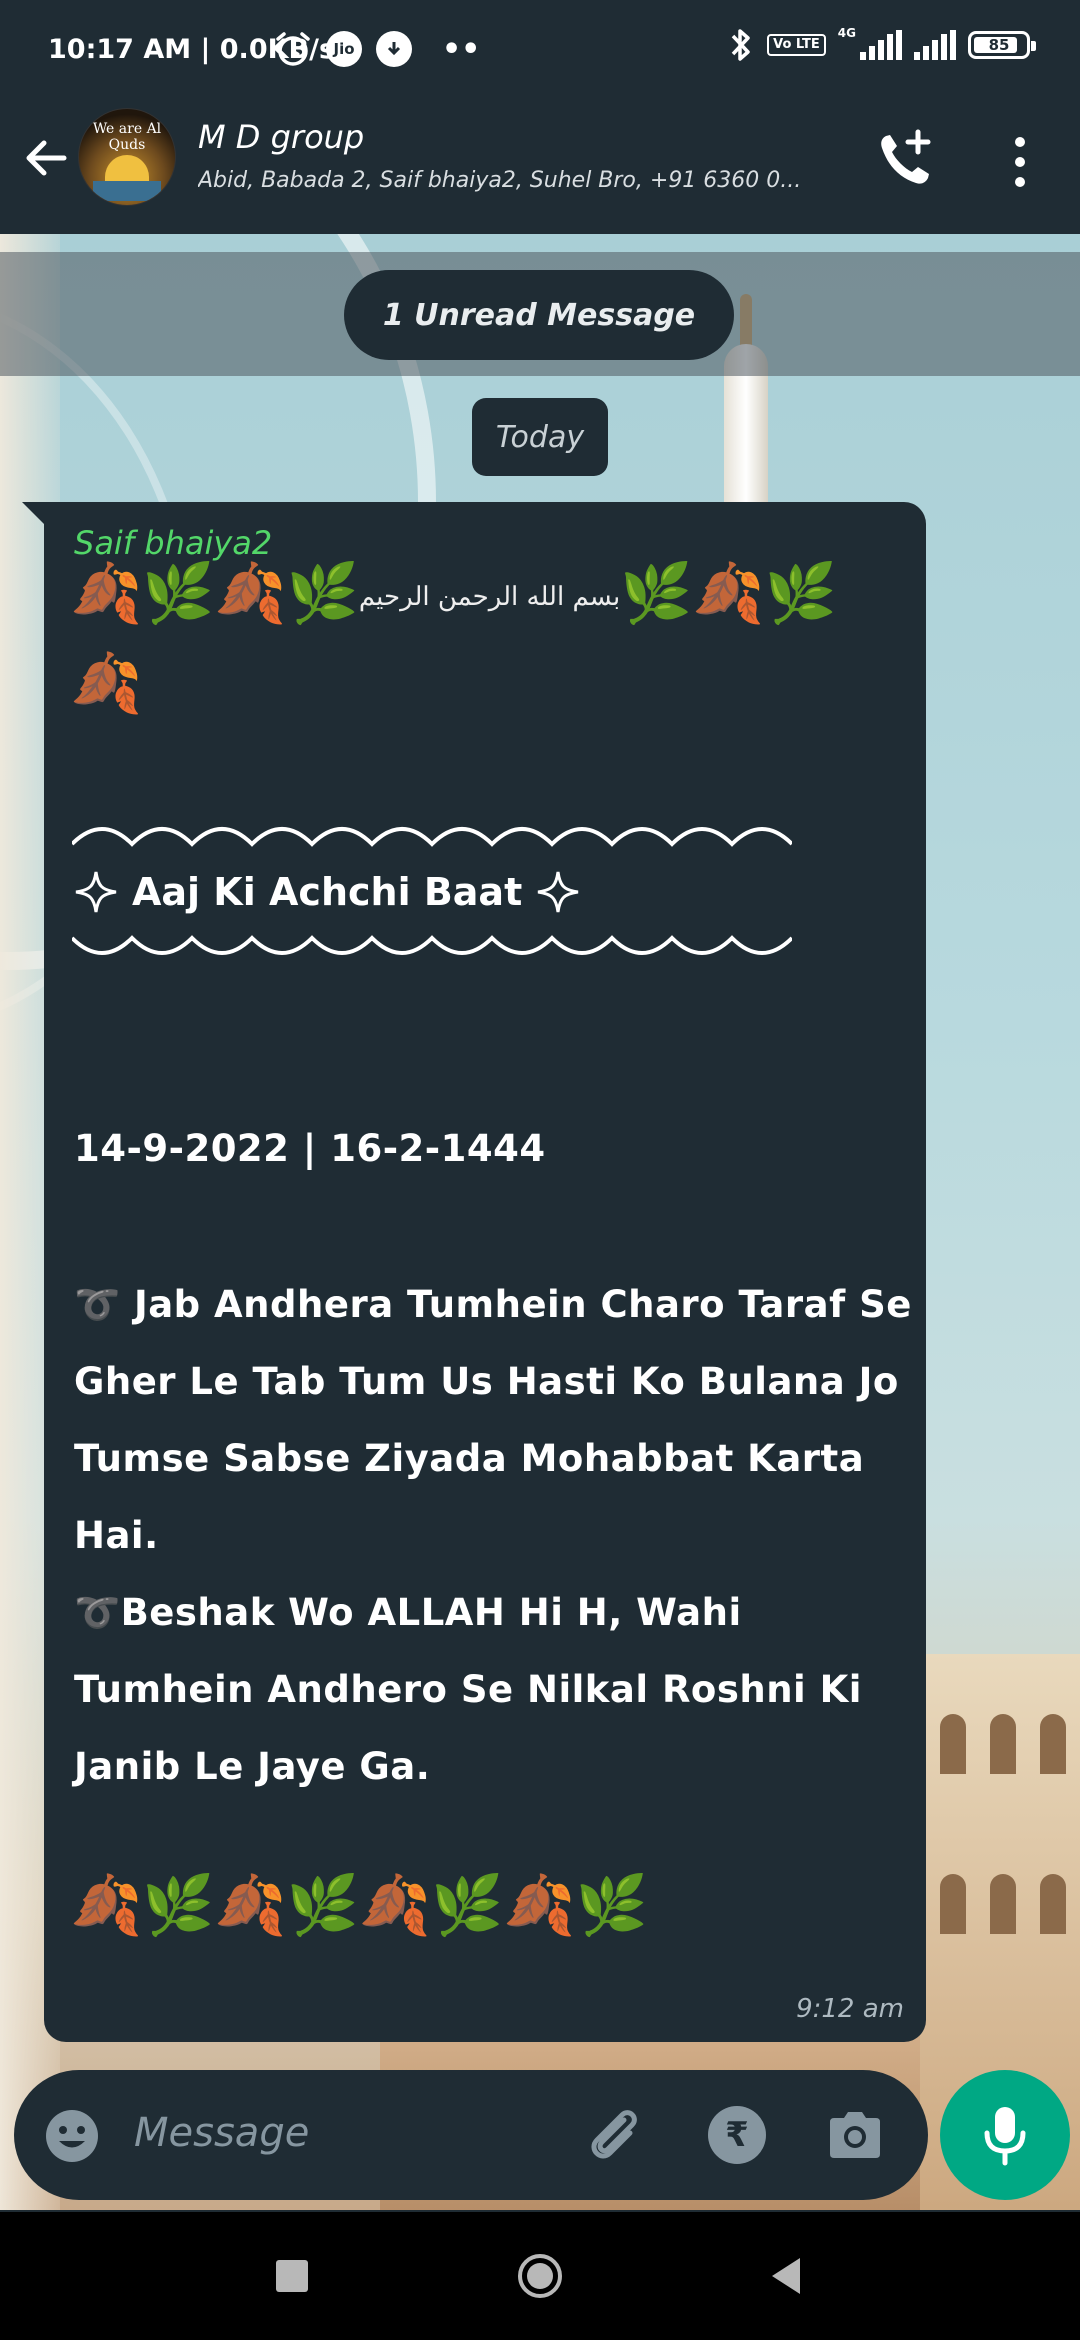 This screenshot has height=2340, width=1080. Describe the element at coordinates (539, 315) in the screenshot. I see `unread-message-label: 1 Unread Message` at that location.